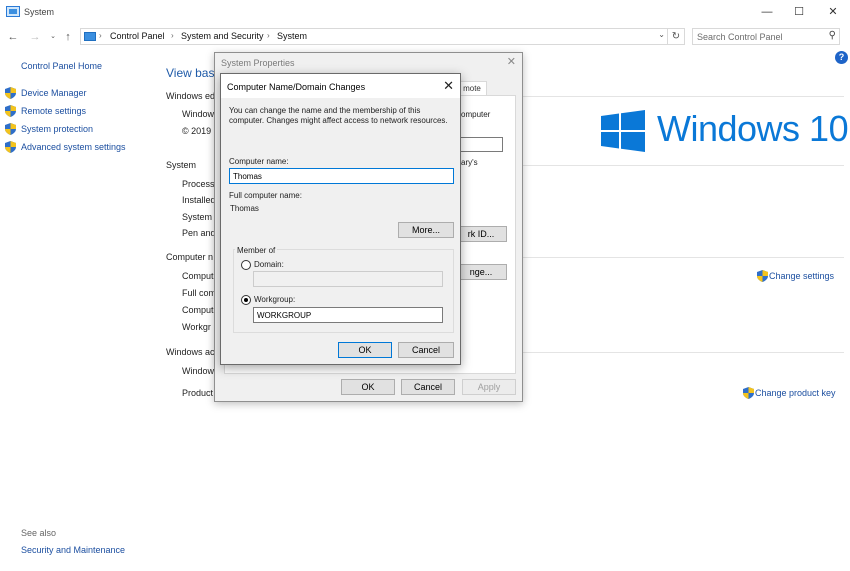 This screenshot has height=571, width=850. I want to click on domain-radio, so click(246, 265).